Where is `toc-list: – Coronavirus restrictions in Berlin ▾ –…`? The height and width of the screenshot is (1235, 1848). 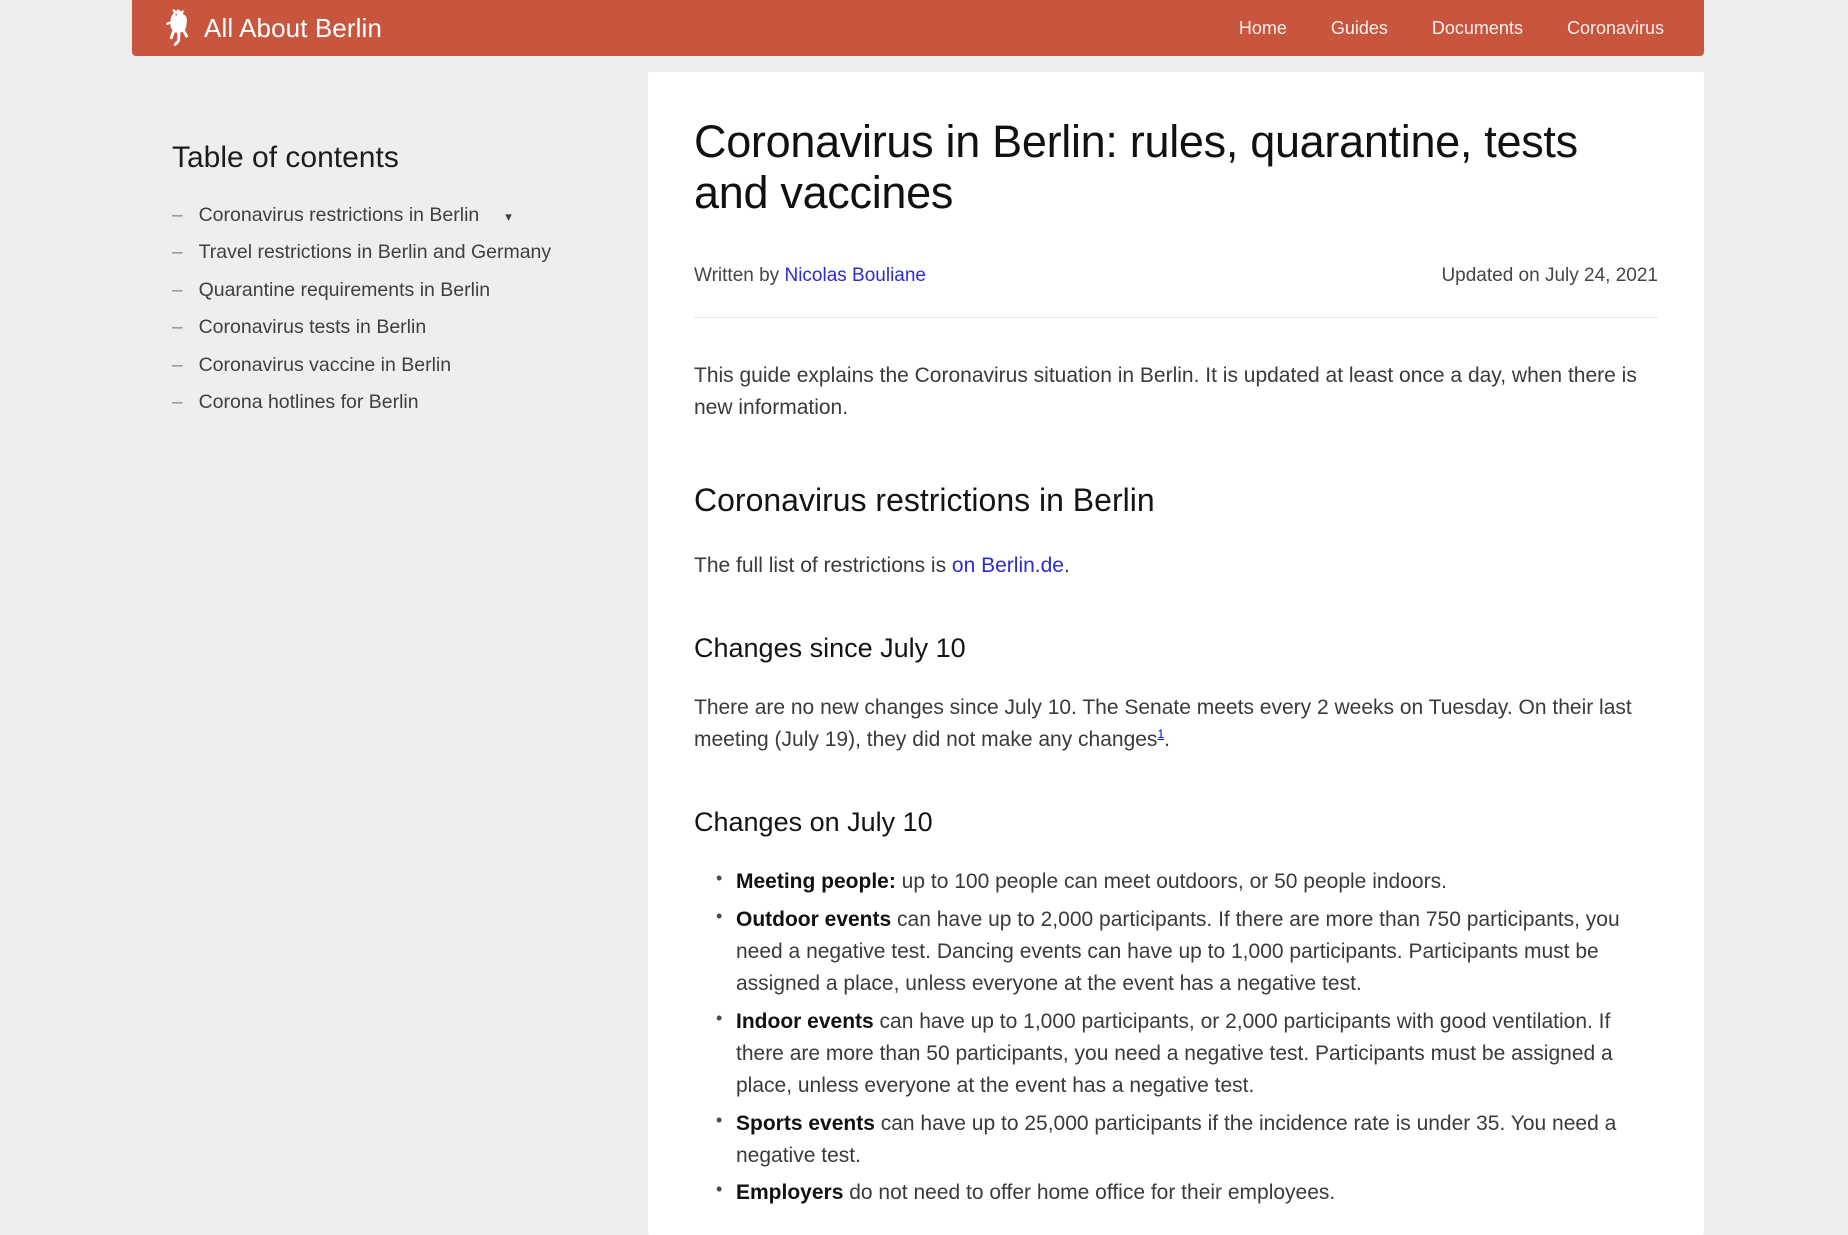
toc-list: – Coronavirus restrictions in Berlin ▾ –… is located at coordinates (382, 309).